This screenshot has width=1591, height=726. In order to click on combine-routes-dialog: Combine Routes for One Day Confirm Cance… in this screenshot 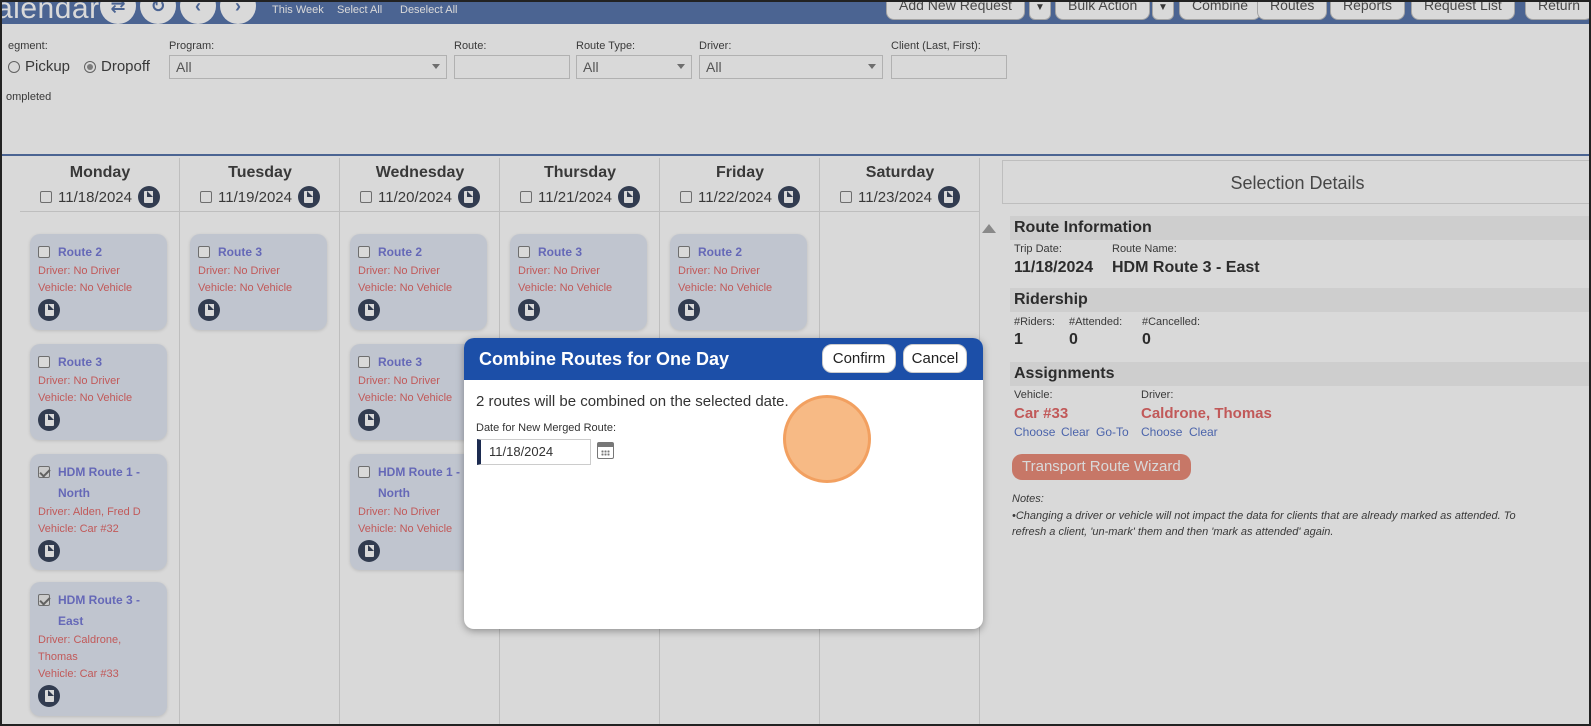, I will do `click(723, 483)`.